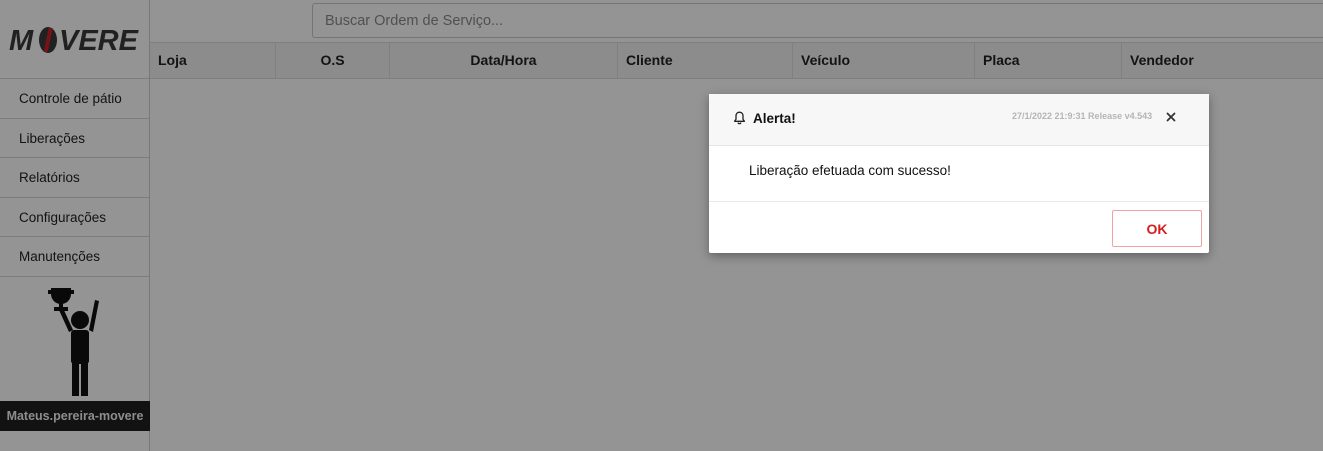 The image size is (1323, 451). What do you see at coordinates (959, 227) in the screenshot?
I see `dialog-footer: OK` at bounding box center [959, 227].